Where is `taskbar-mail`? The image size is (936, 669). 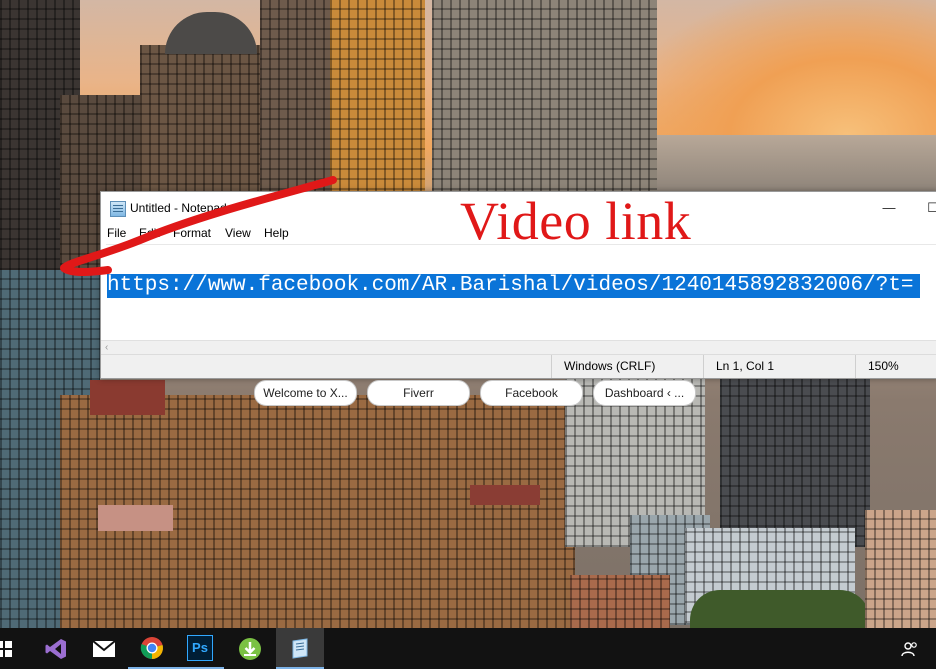
taskbar-mail is located at coordinates (104, 648).